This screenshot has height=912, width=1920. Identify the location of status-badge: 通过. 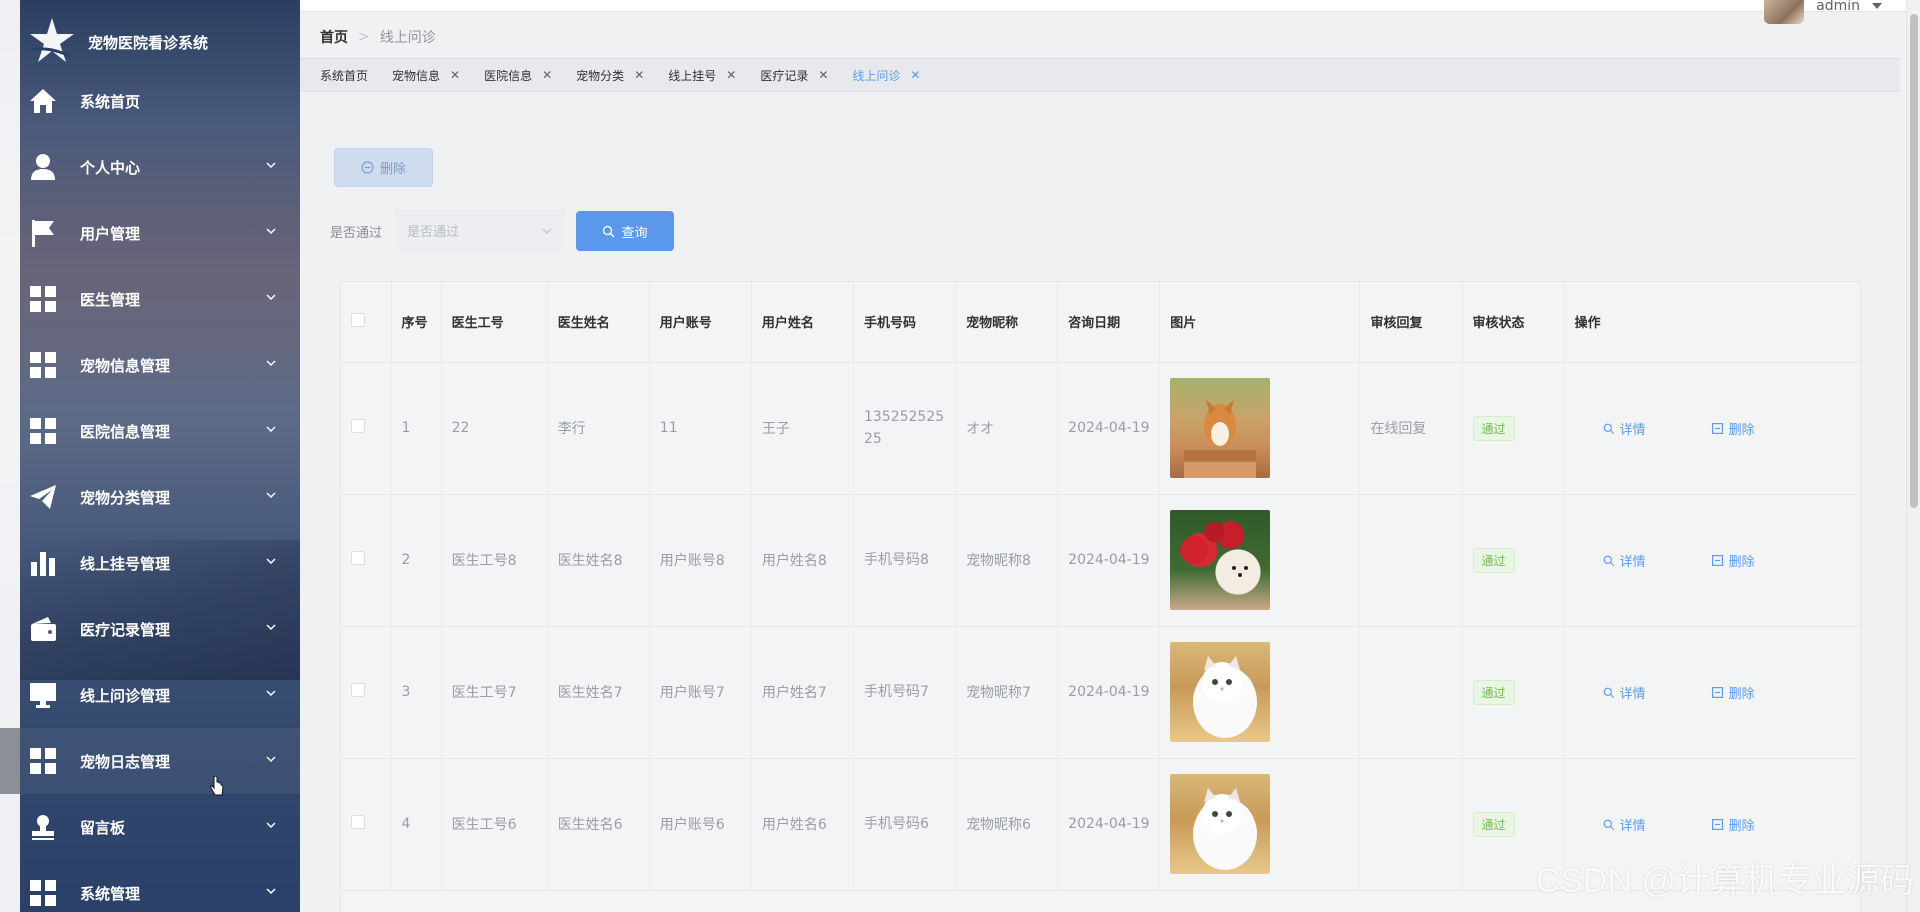
(1493, 560).